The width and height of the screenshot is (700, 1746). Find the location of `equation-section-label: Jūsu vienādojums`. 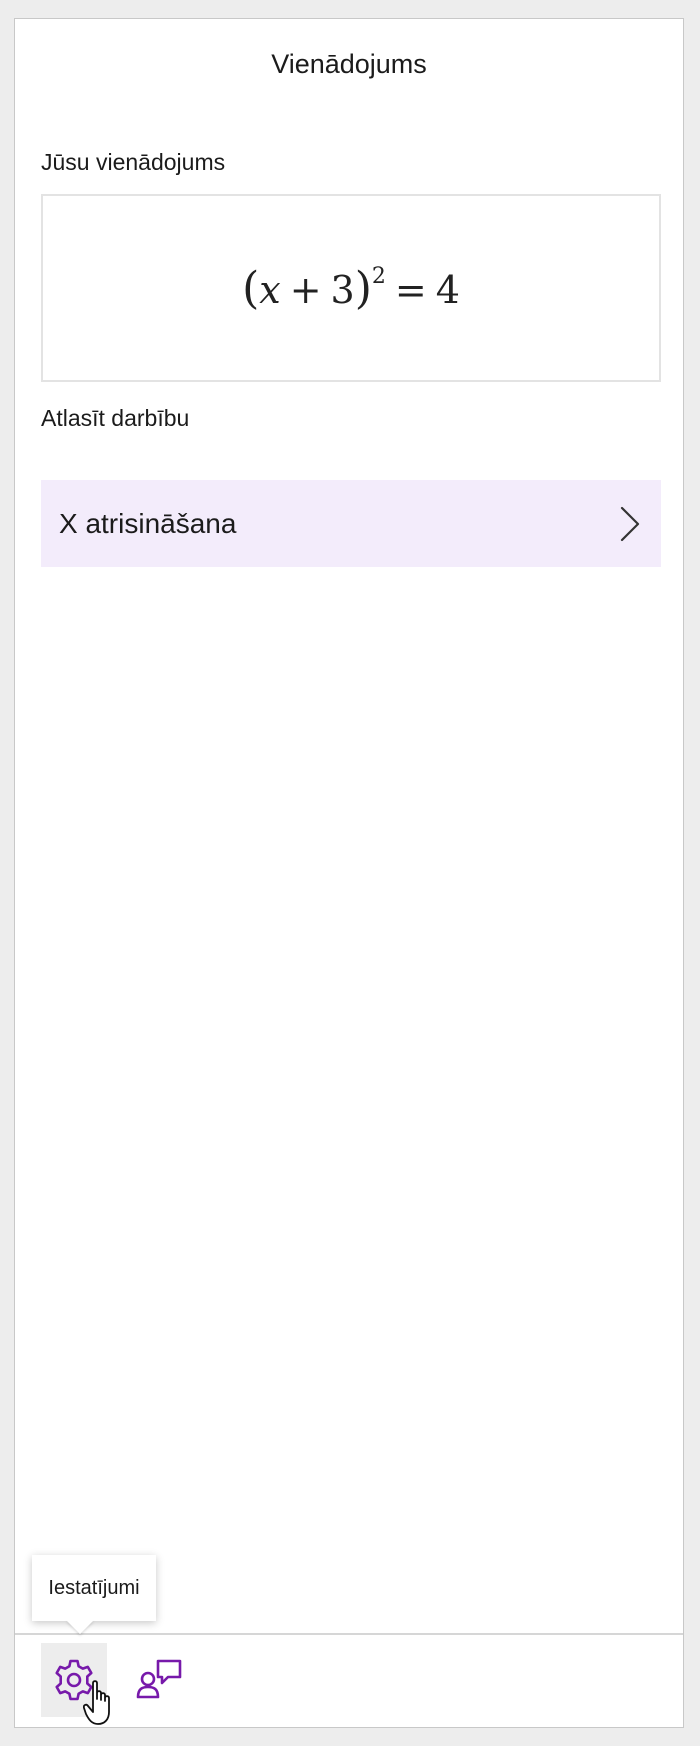

equation-section-label: Jūsu vienādojums is located at coordinates (133, 162).